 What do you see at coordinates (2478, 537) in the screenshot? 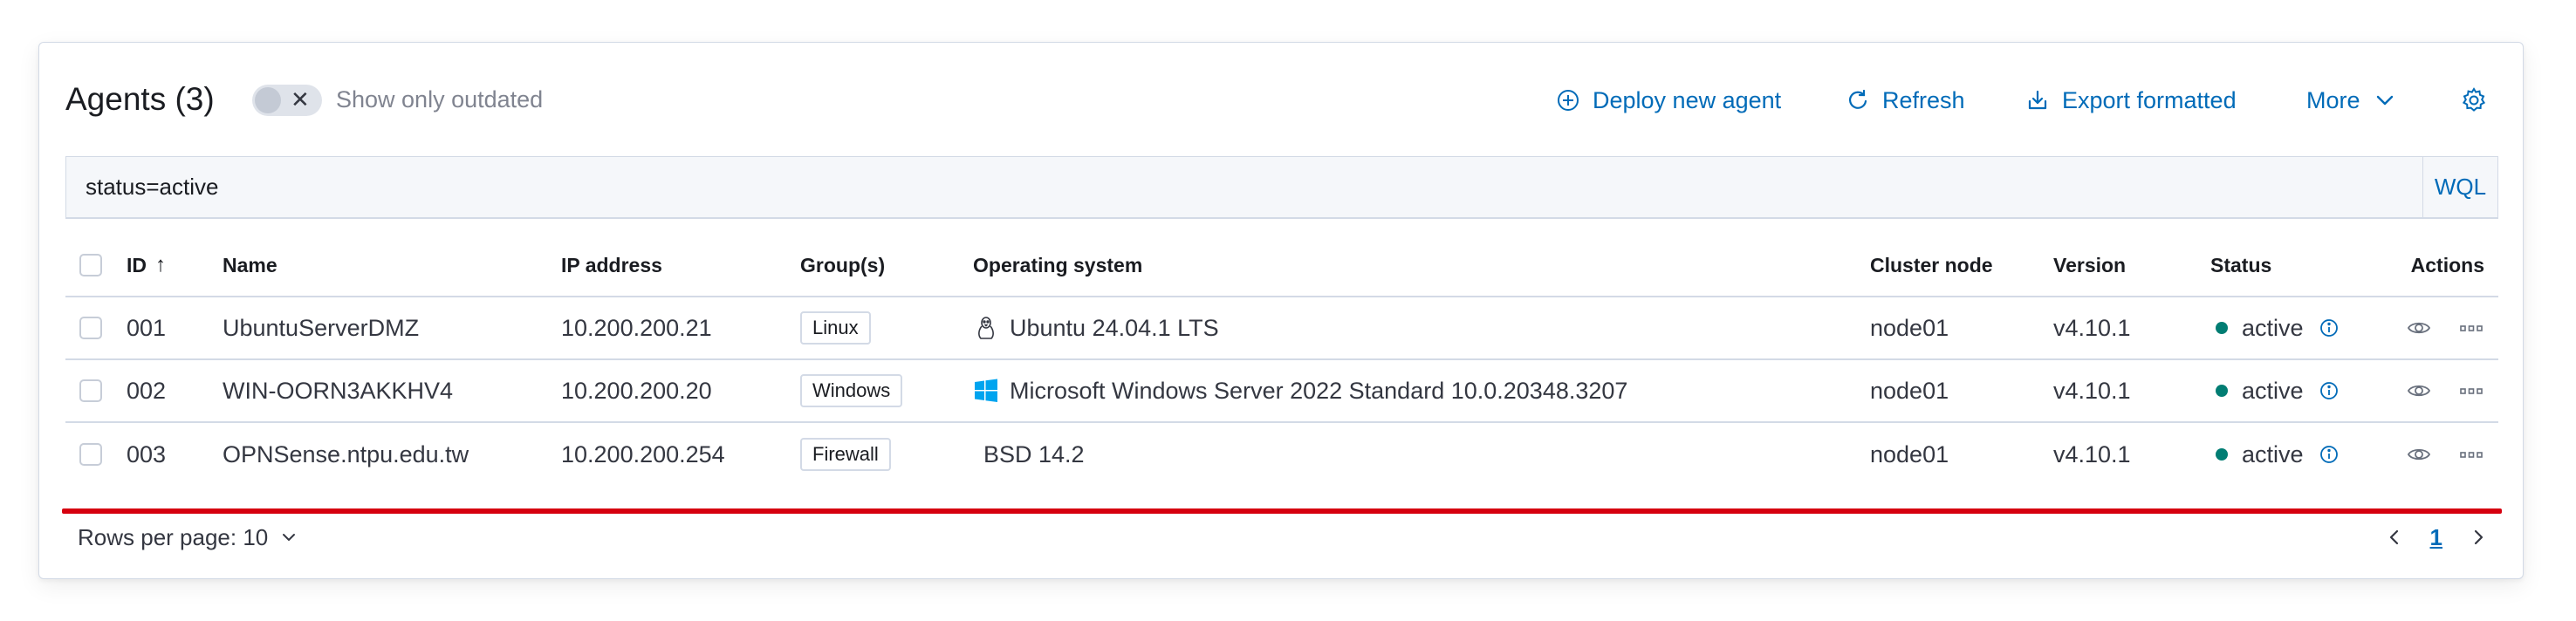
I see `chevron-right-icon` at bounding box center [2478, 537].